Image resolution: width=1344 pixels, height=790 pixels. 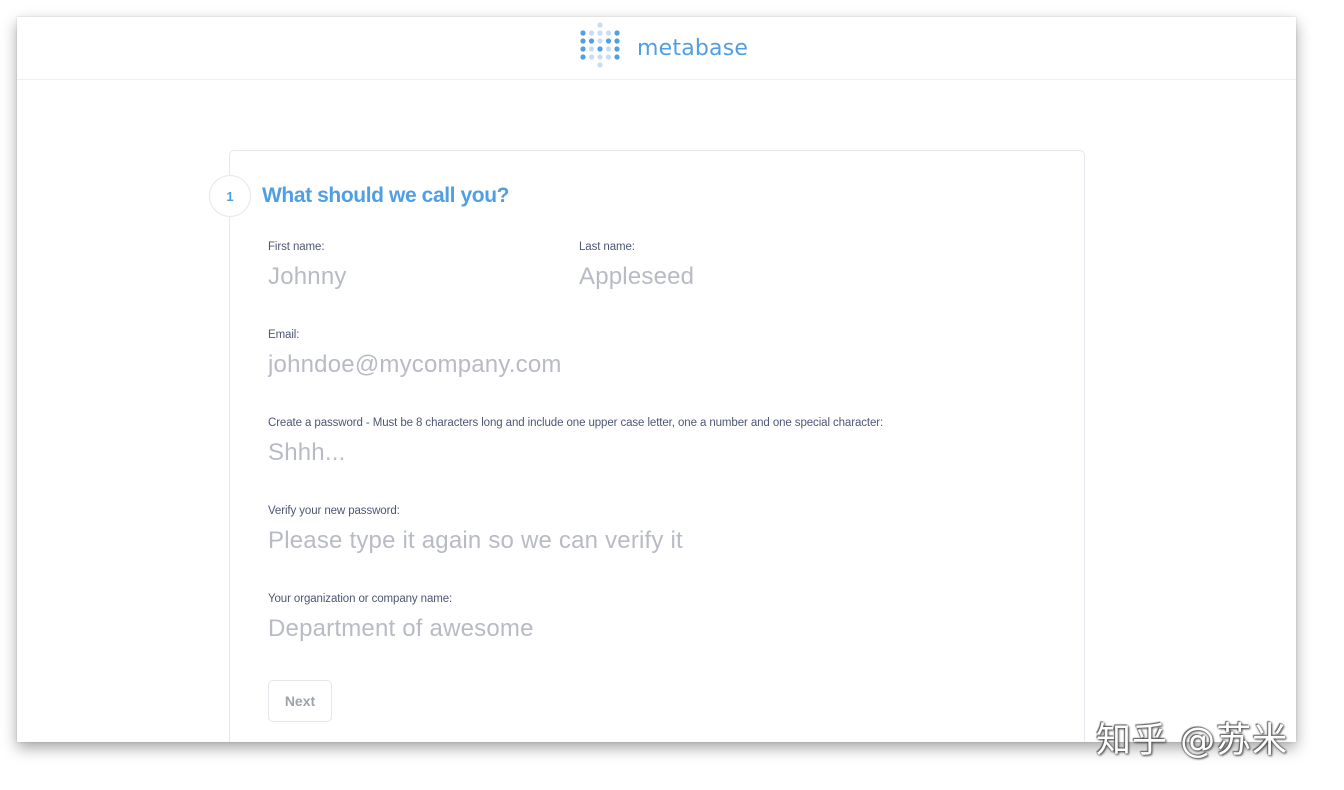 What do you see at coordinates (360, 599) in the screenshot?
I see `organization-label: Your organization or company name:` at bounding box center [360, 599].